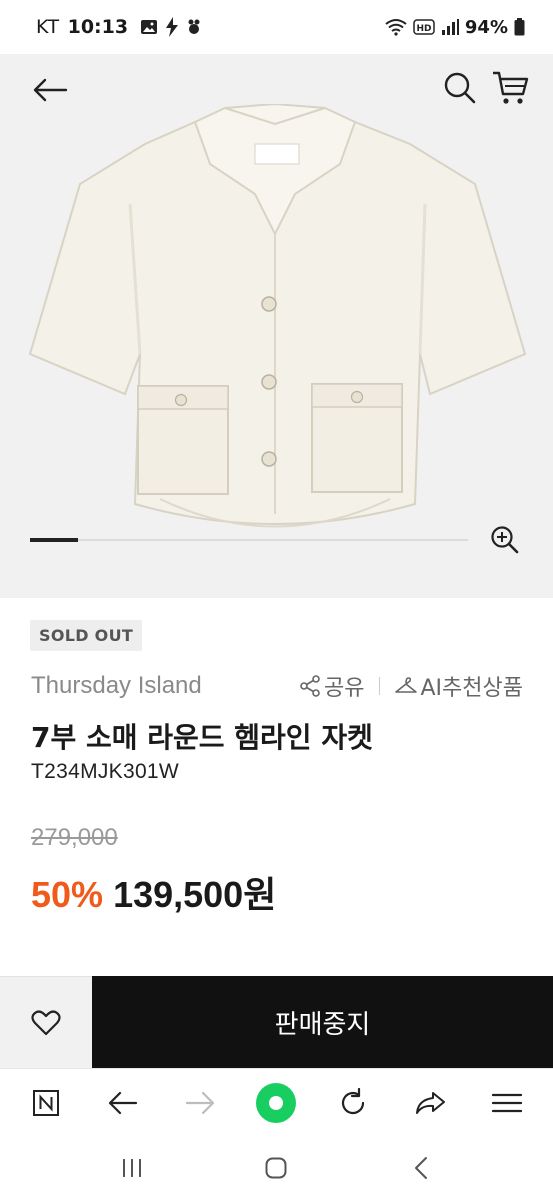 The width and height of the screenshot is (553, 1200). I want to click on hd-icon: HD, so click(424, 27).